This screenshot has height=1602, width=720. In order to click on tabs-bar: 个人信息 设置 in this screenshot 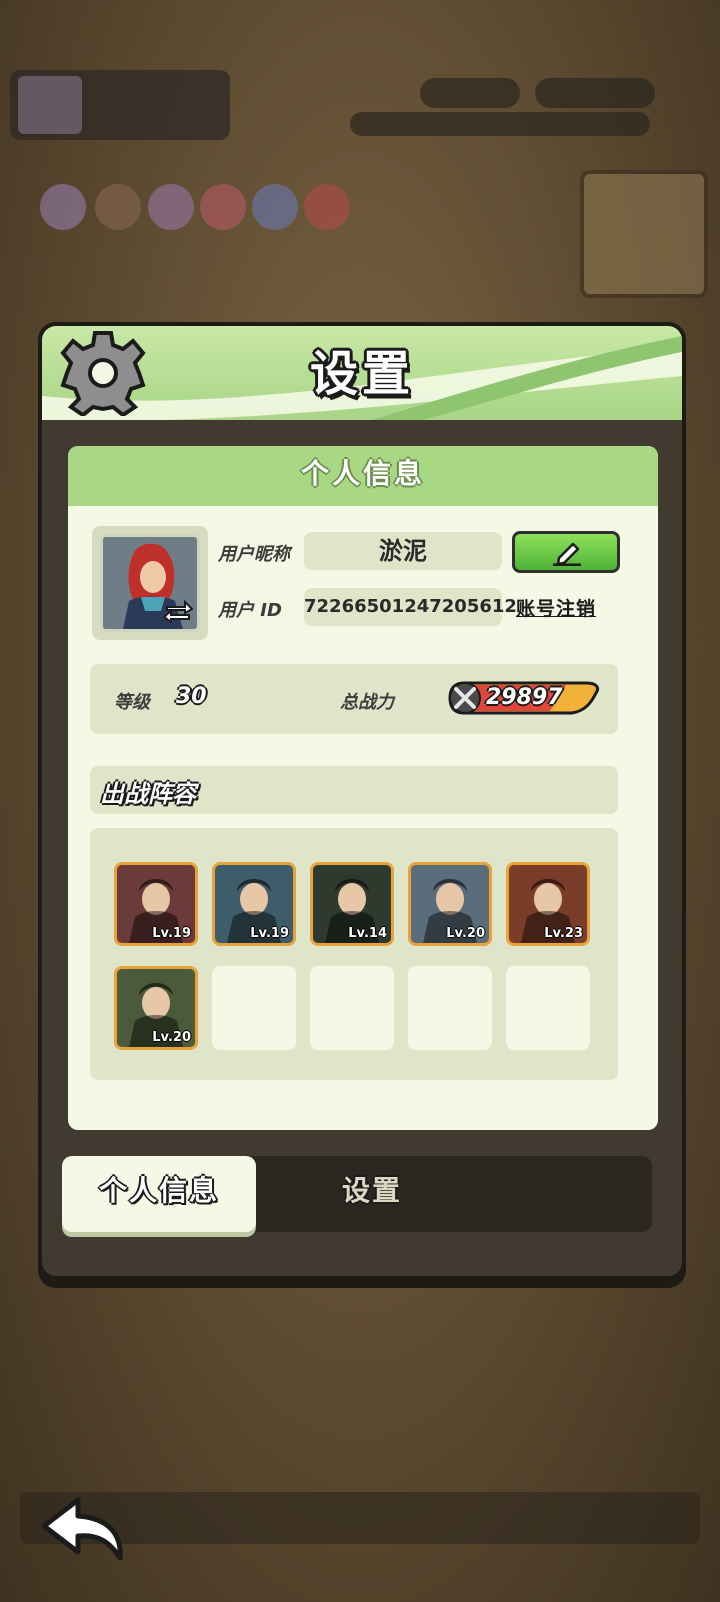, I will do `click(357, 1194)`.